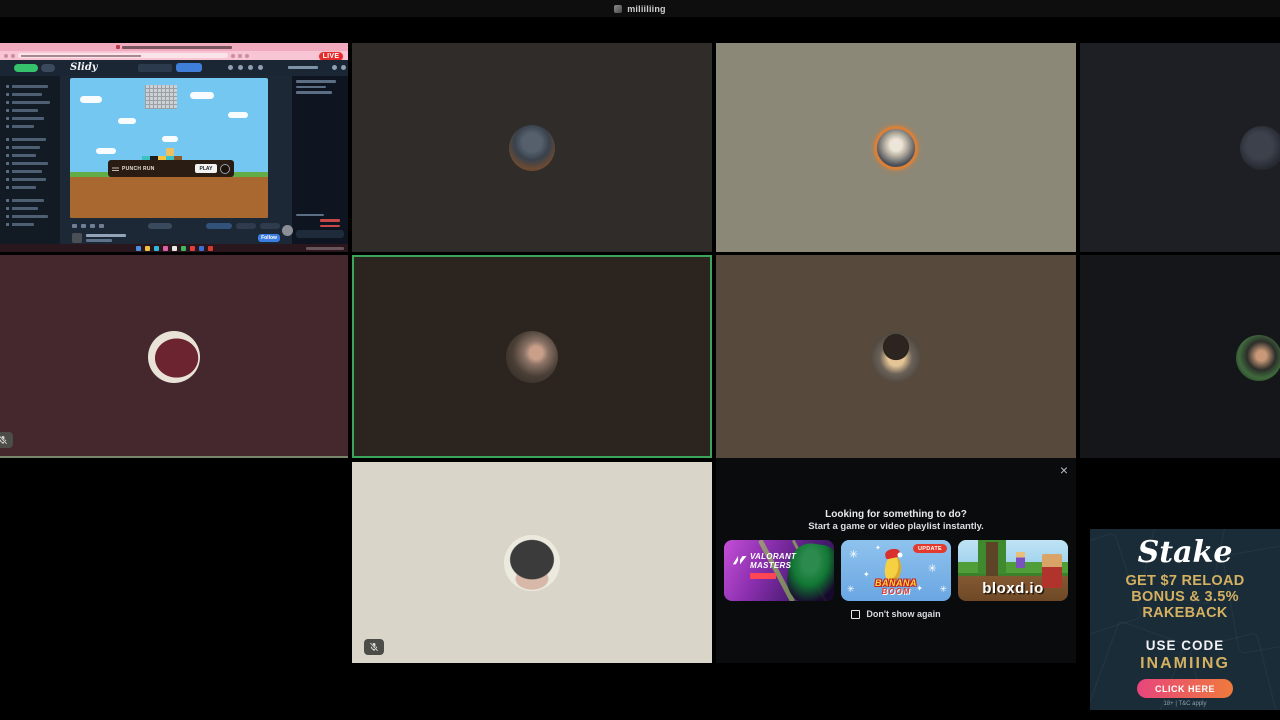  What do you see at coordinates (646, 8) in the screenshot?
I see `room-name: miliiliing` at bounding box center [646, 8].